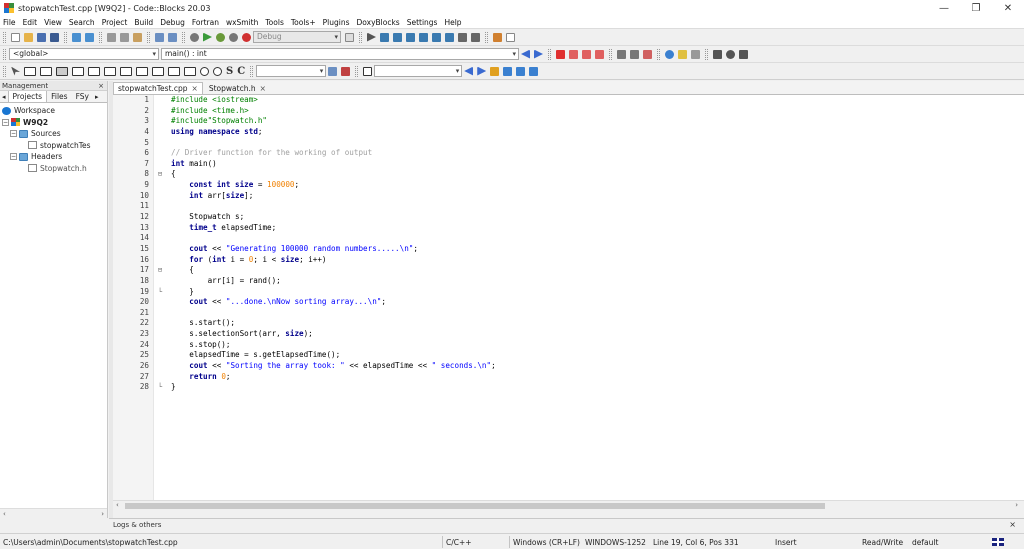 The width and height of the screenshot is (1024, 549). I want to click on tabs-left-arrow-icon: ◂, so click(4, 97).